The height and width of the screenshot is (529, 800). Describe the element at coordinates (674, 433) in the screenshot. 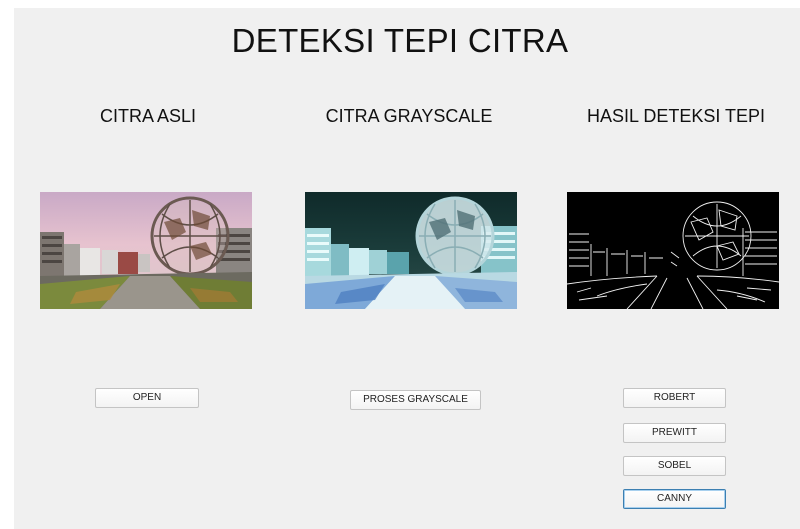

I see `prewitt-button: PREWITT` at that location.